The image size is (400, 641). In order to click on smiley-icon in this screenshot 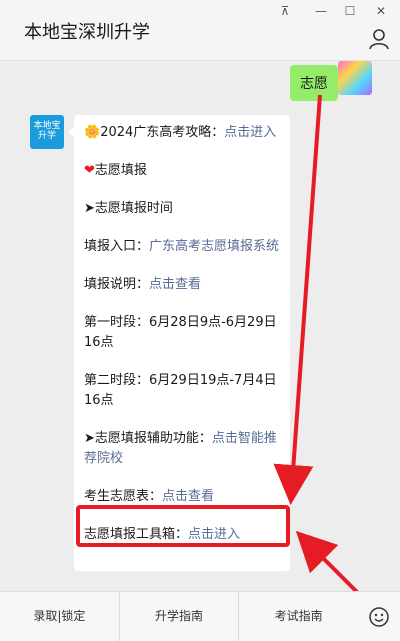, I will do `click(379, 617)`.